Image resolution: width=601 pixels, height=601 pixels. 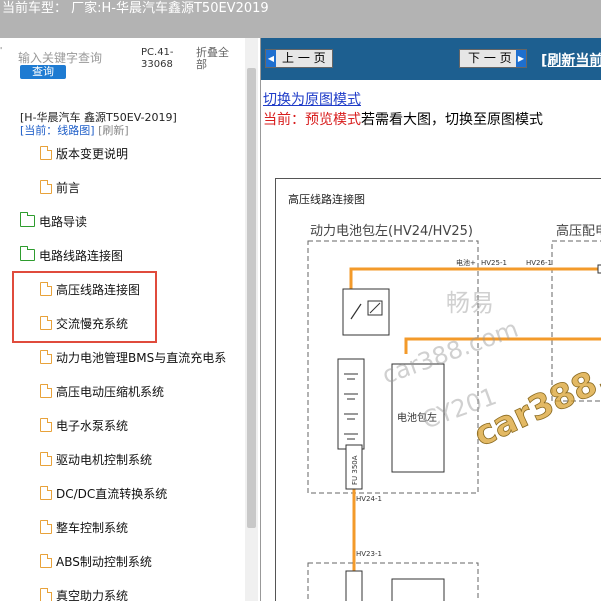 I want to click on page-nav-bar: ◀ 上 一 页 下 一 页 ▶ [刷新当前, so click(x=431, y=59).